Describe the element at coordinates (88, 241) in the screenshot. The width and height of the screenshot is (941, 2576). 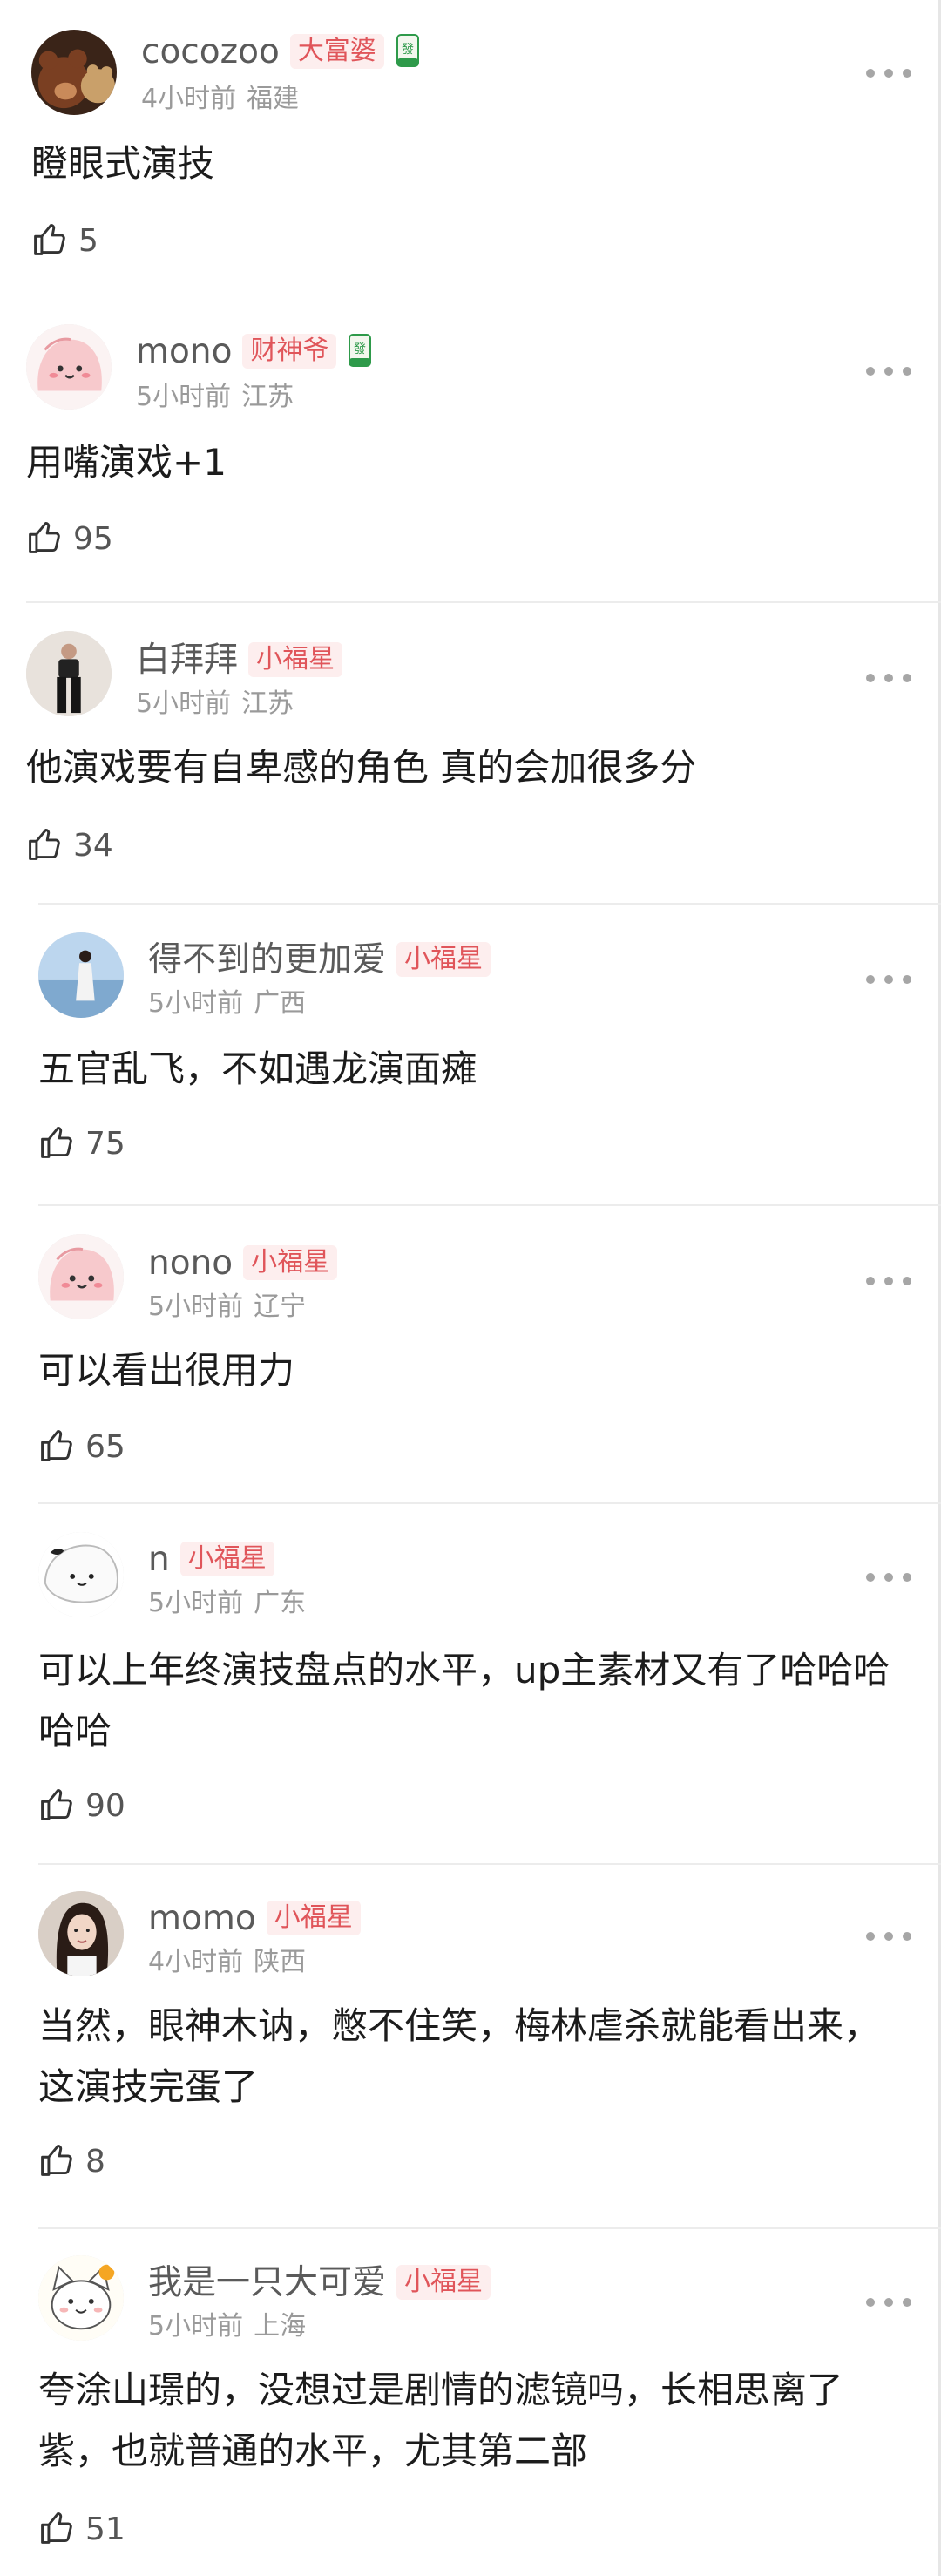
I see `like-count: 5` at that location.